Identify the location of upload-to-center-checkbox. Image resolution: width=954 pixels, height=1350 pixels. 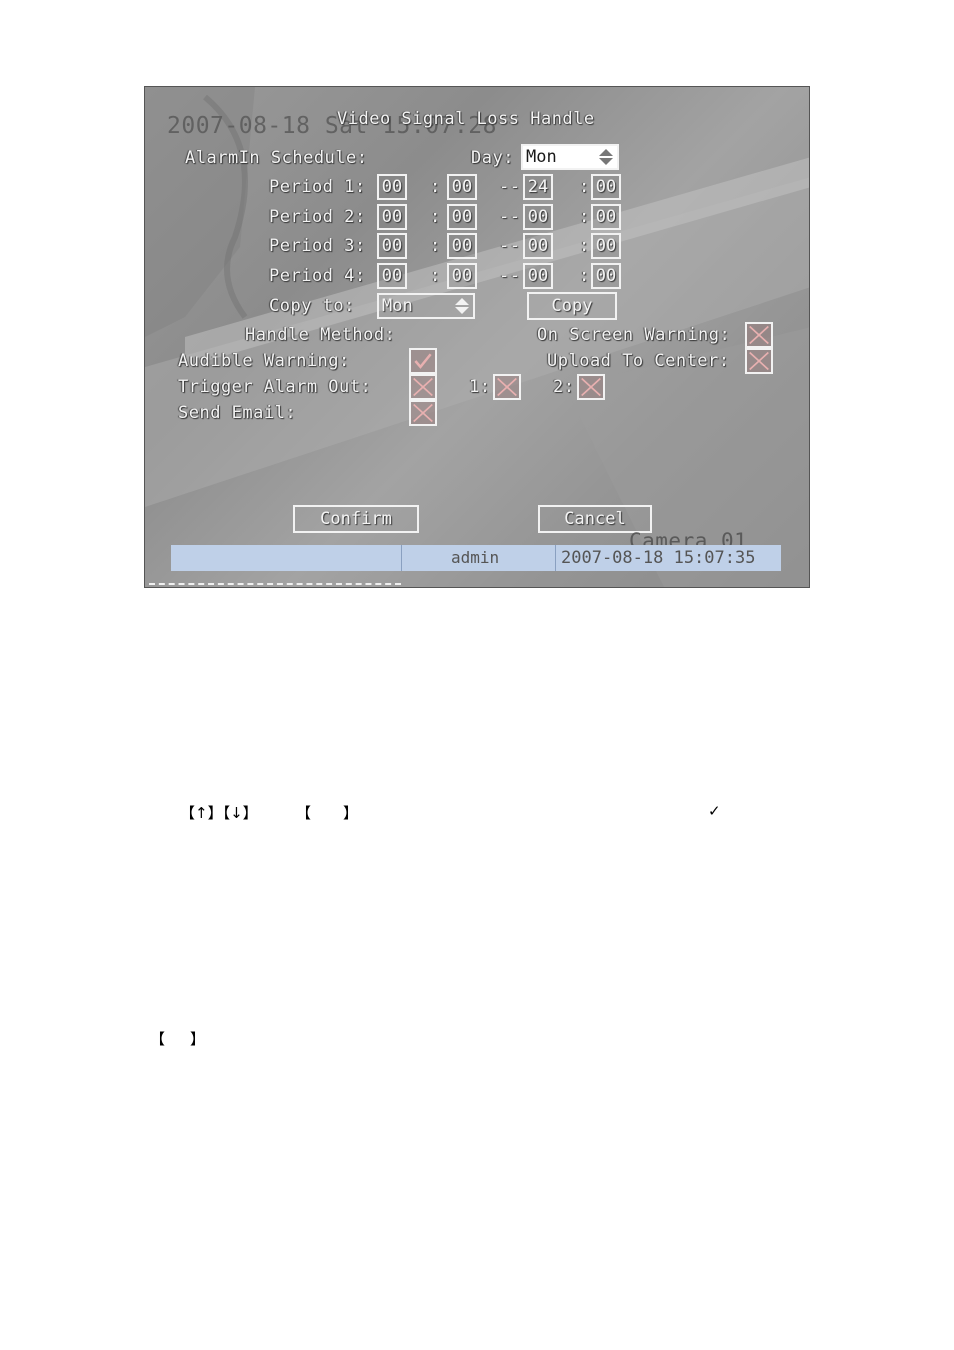
(759, 361).